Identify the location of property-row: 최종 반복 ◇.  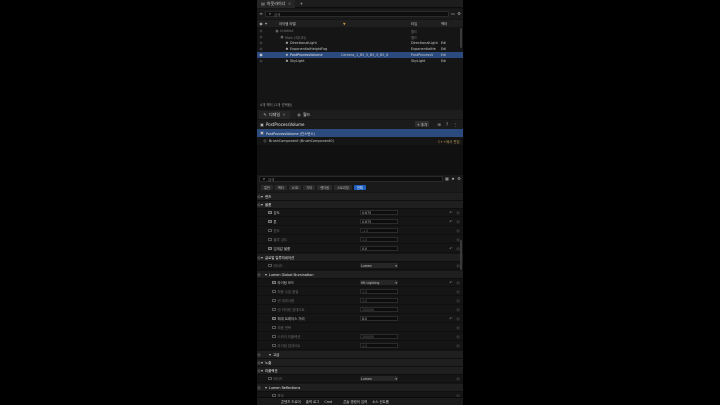
(360, 328).